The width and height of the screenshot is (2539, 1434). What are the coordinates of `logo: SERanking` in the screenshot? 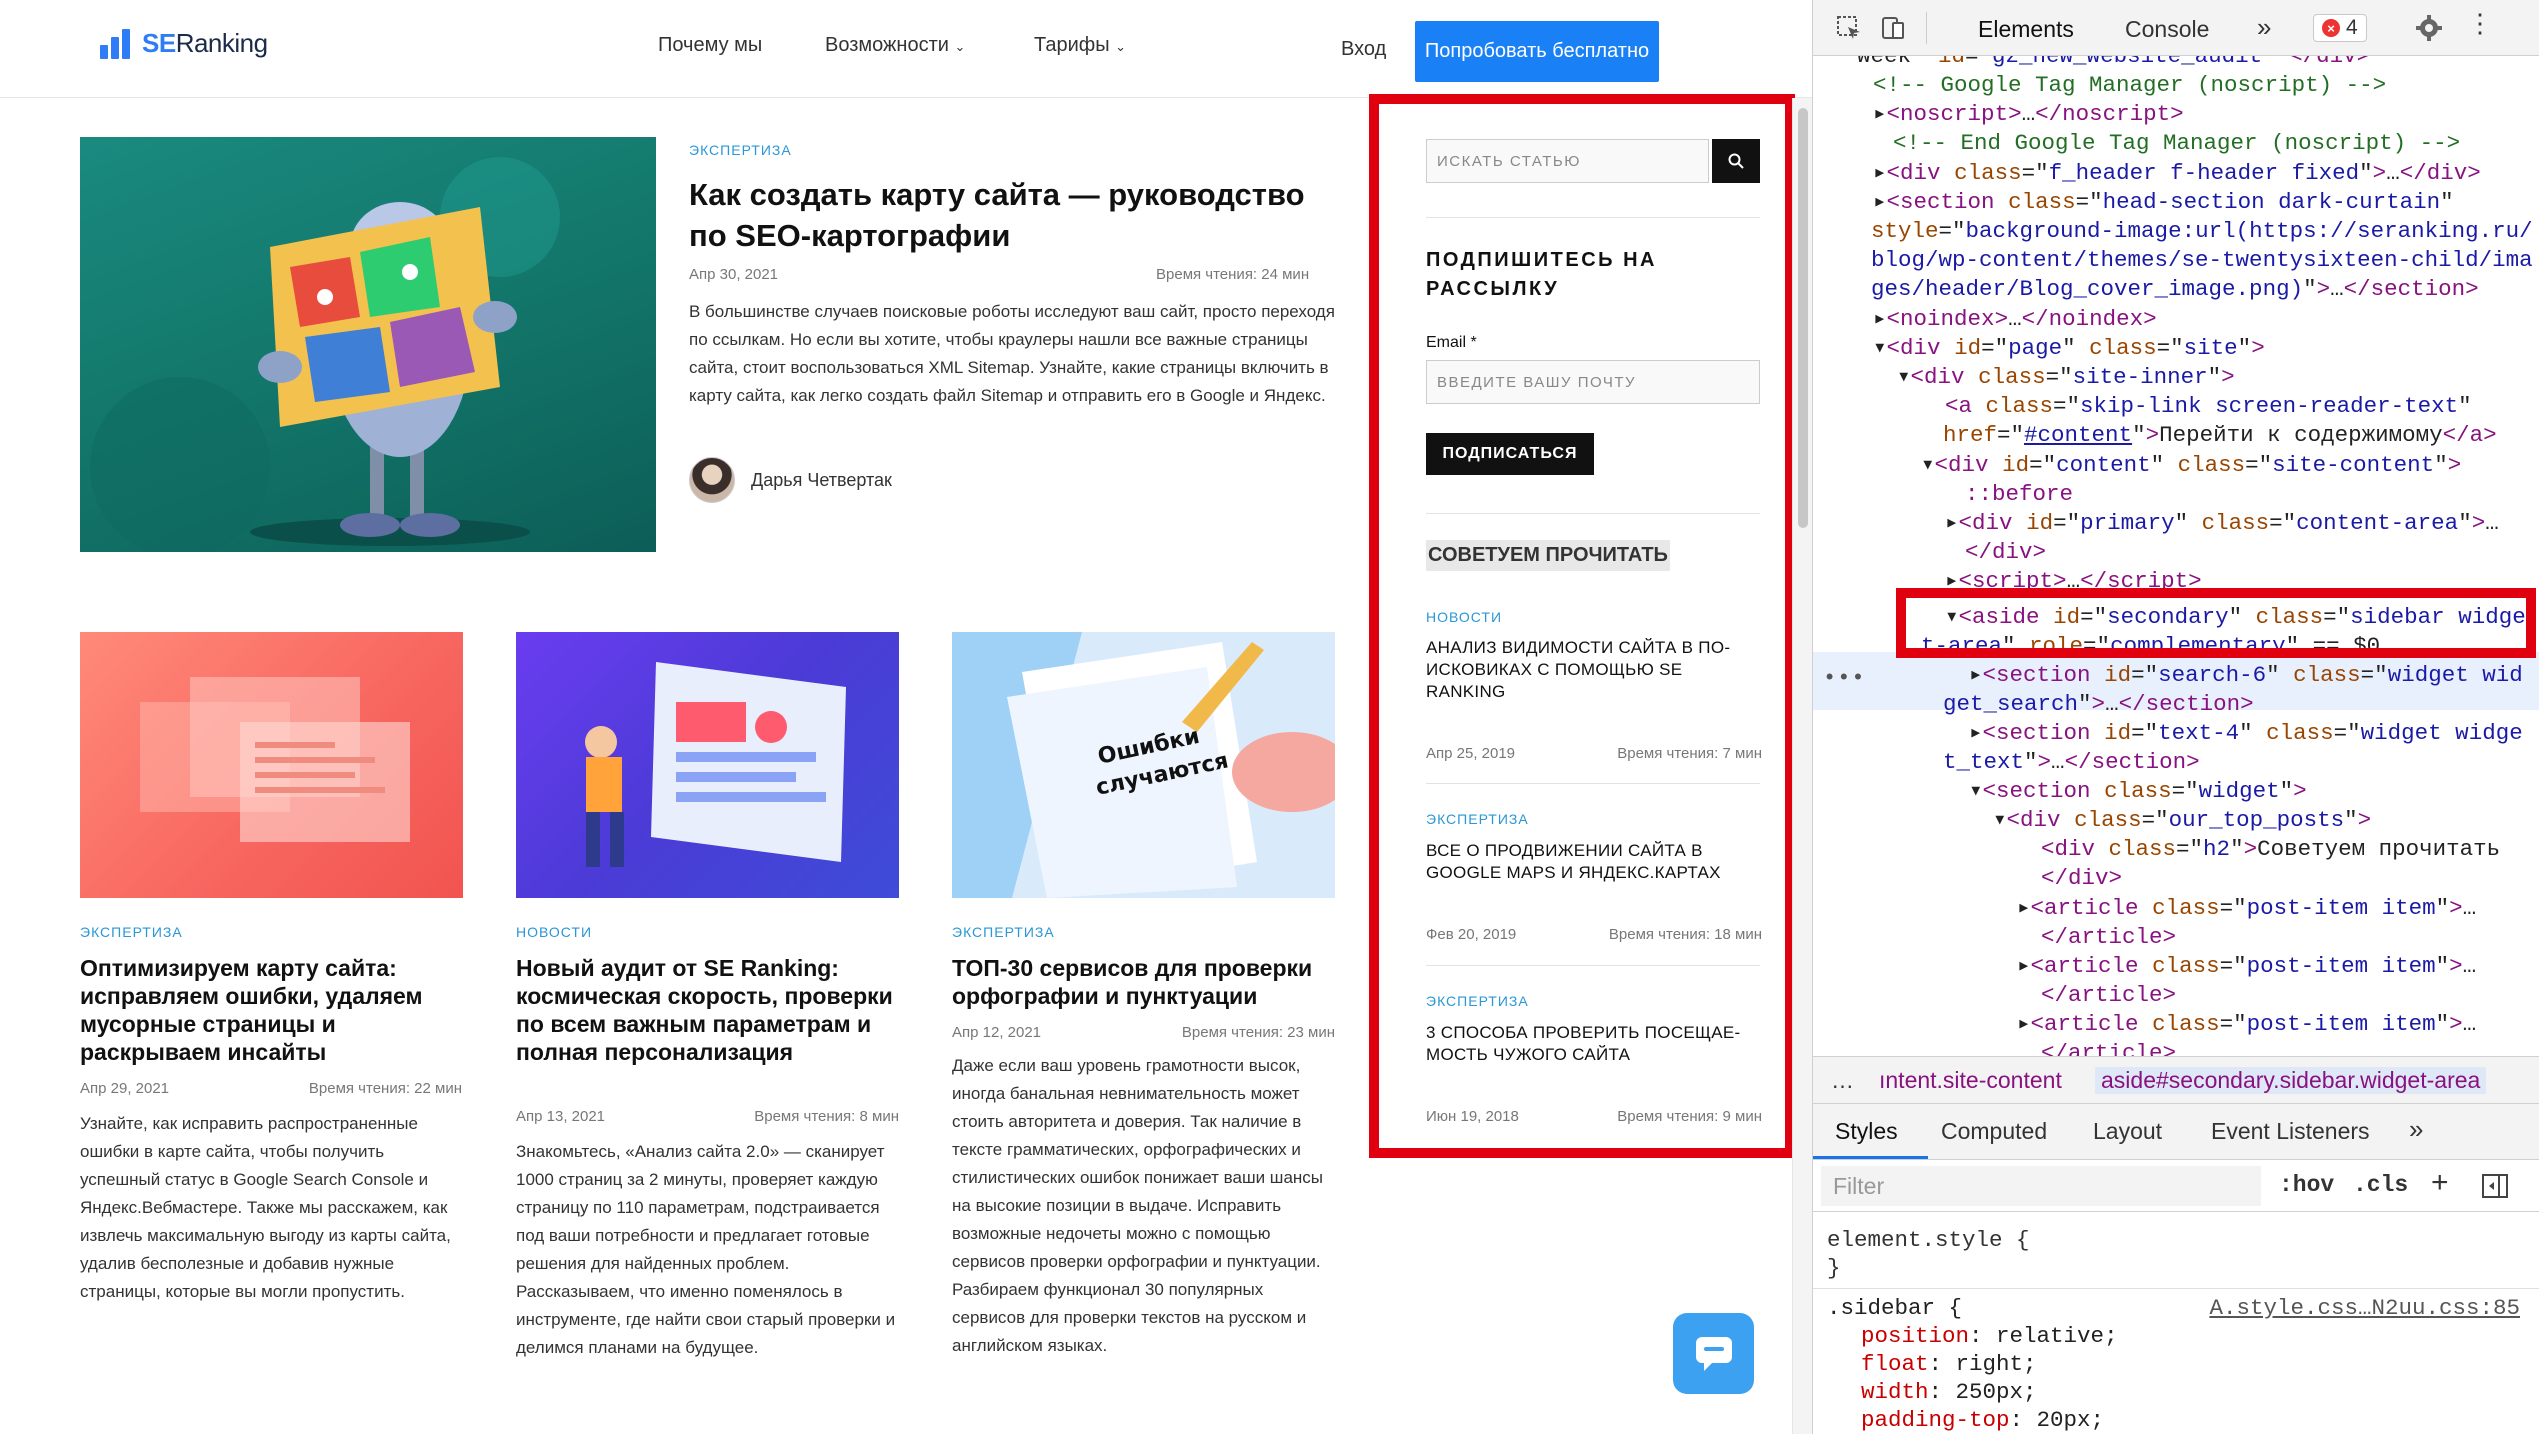 It's located at (184, 43).